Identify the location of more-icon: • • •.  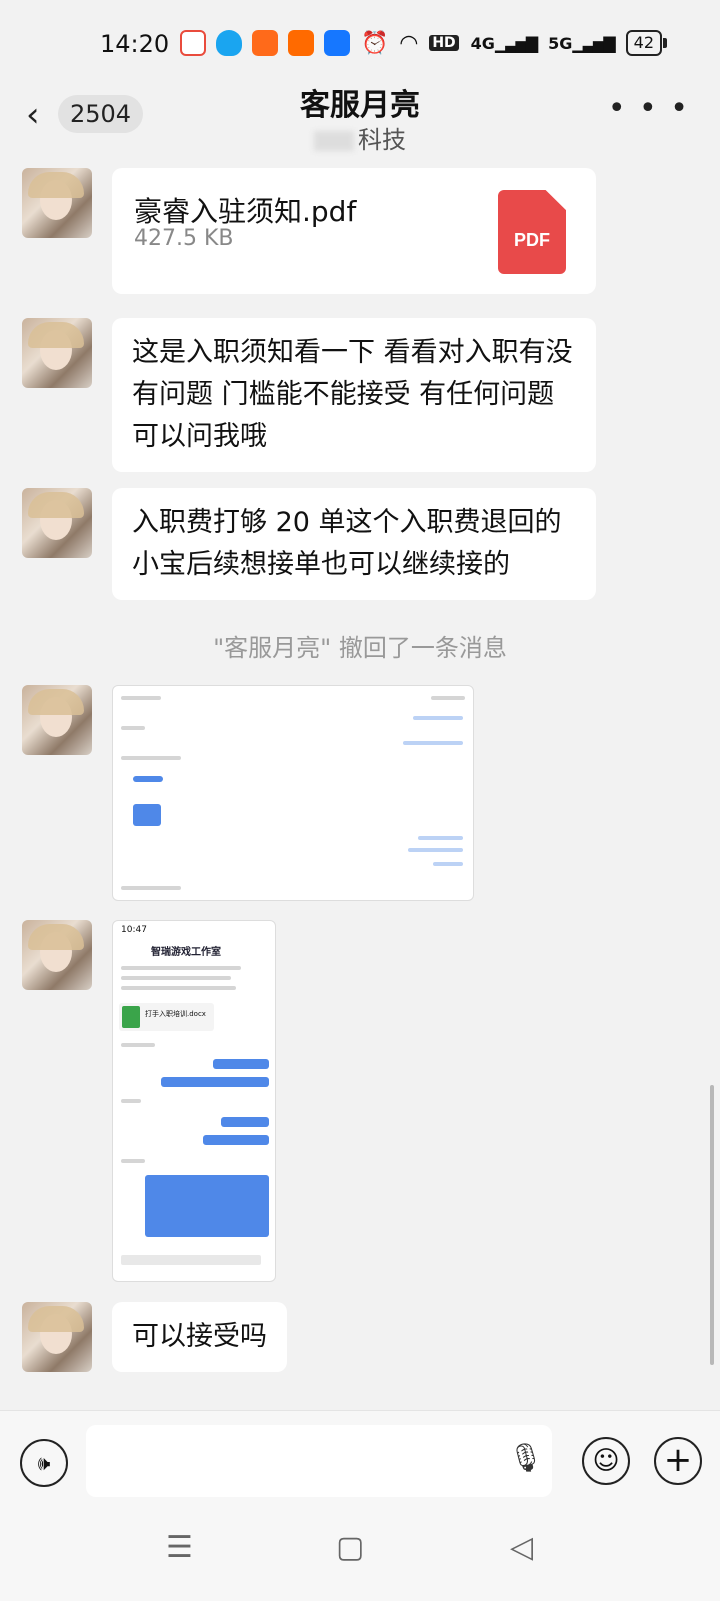
(649, 108).